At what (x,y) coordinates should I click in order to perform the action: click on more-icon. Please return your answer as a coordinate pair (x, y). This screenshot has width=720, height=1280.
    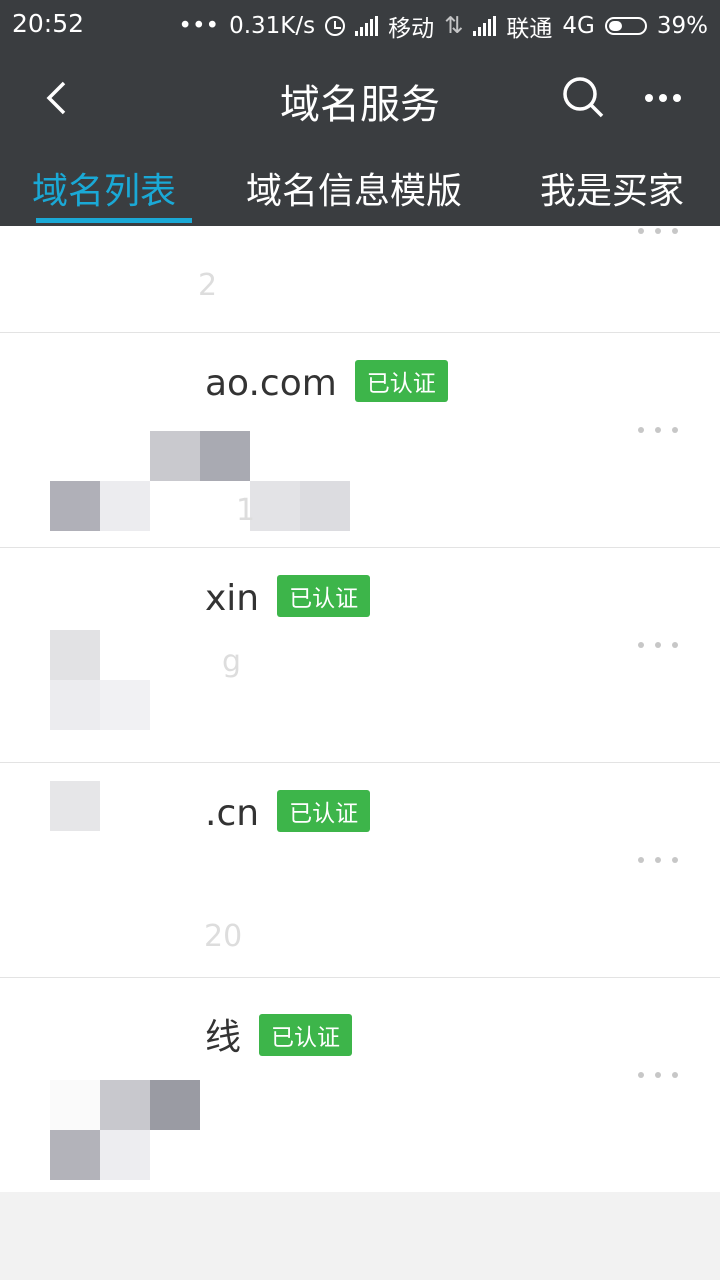
    Looking at the image, I should click on (663, 98).